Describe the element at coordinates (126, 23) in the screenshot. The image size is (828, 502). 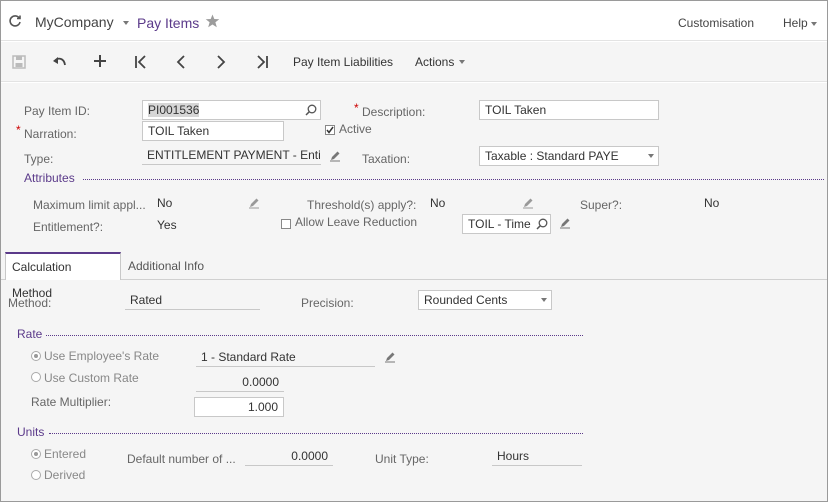
I see `company-chevron-down-icon` at that location.